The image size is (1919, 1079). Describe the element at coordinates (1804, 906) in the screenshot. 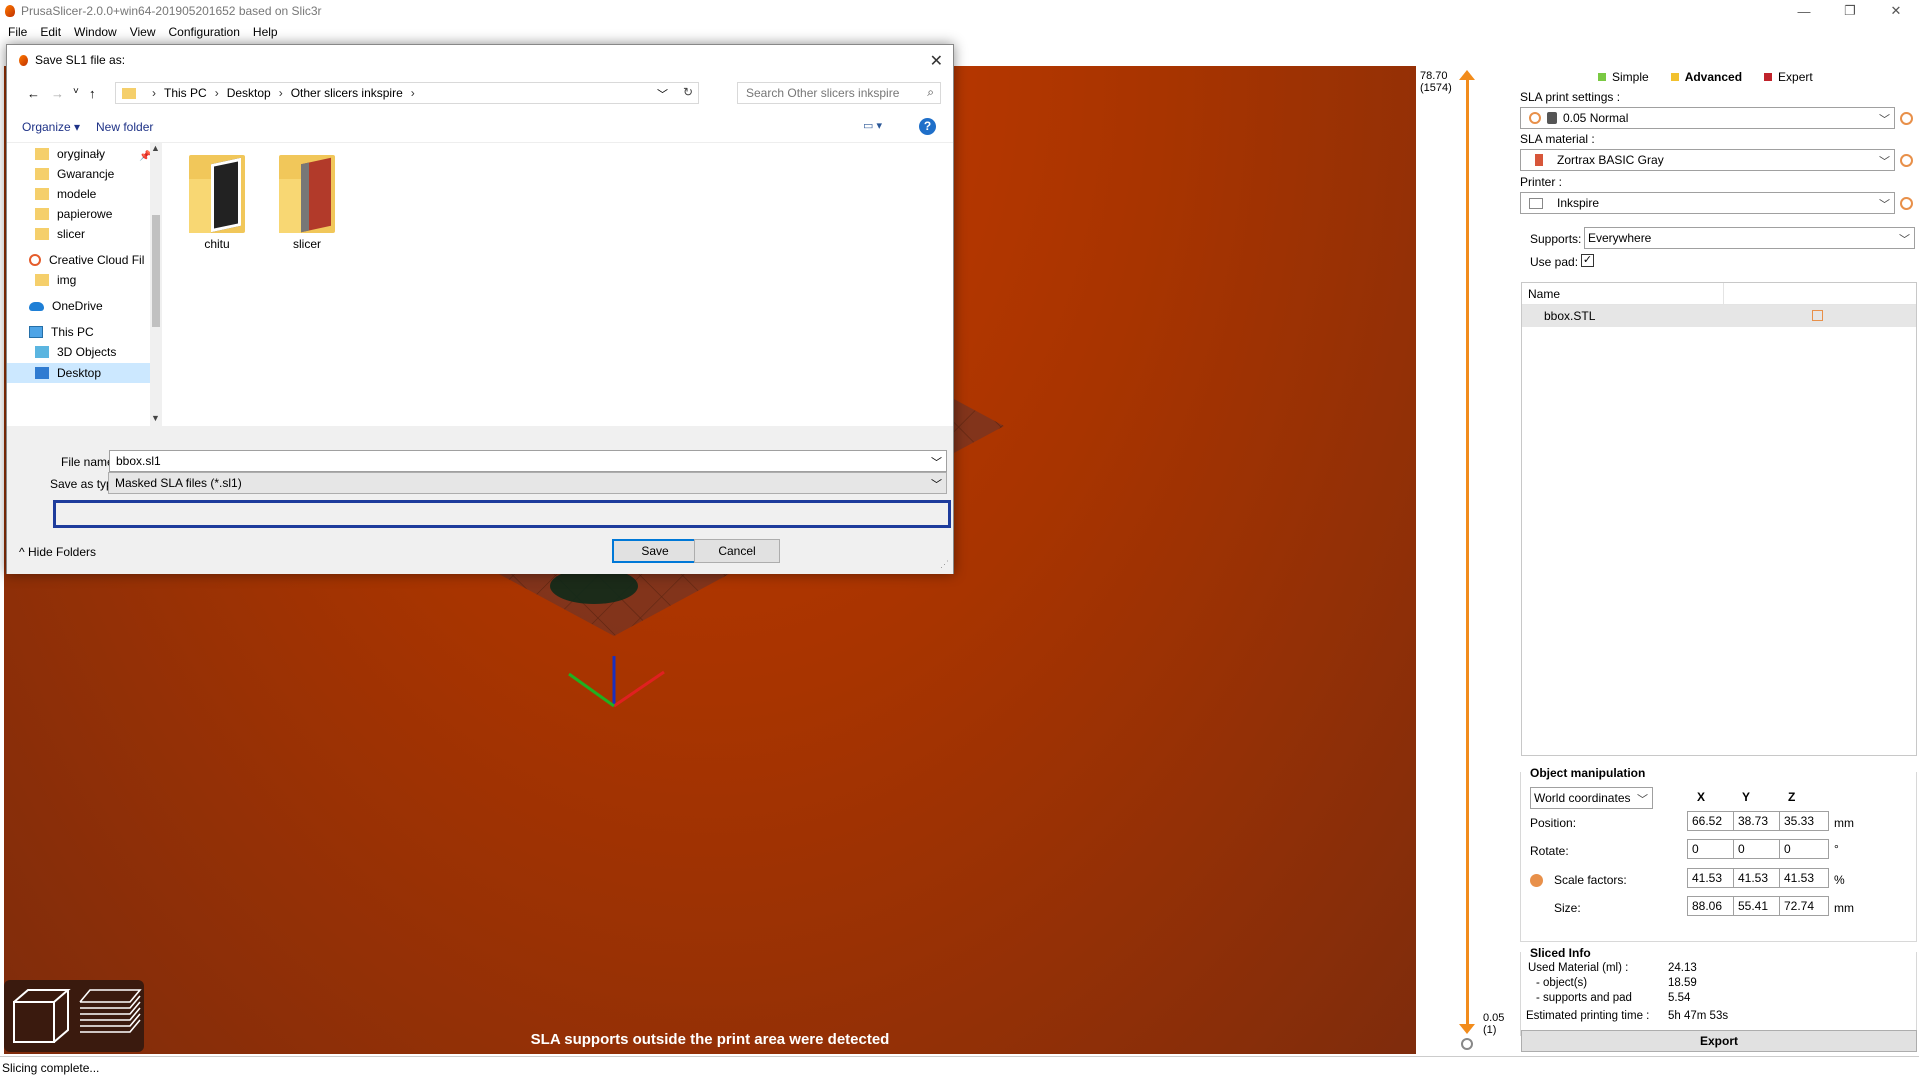

I see `size-z-input: 72.74` at that location.